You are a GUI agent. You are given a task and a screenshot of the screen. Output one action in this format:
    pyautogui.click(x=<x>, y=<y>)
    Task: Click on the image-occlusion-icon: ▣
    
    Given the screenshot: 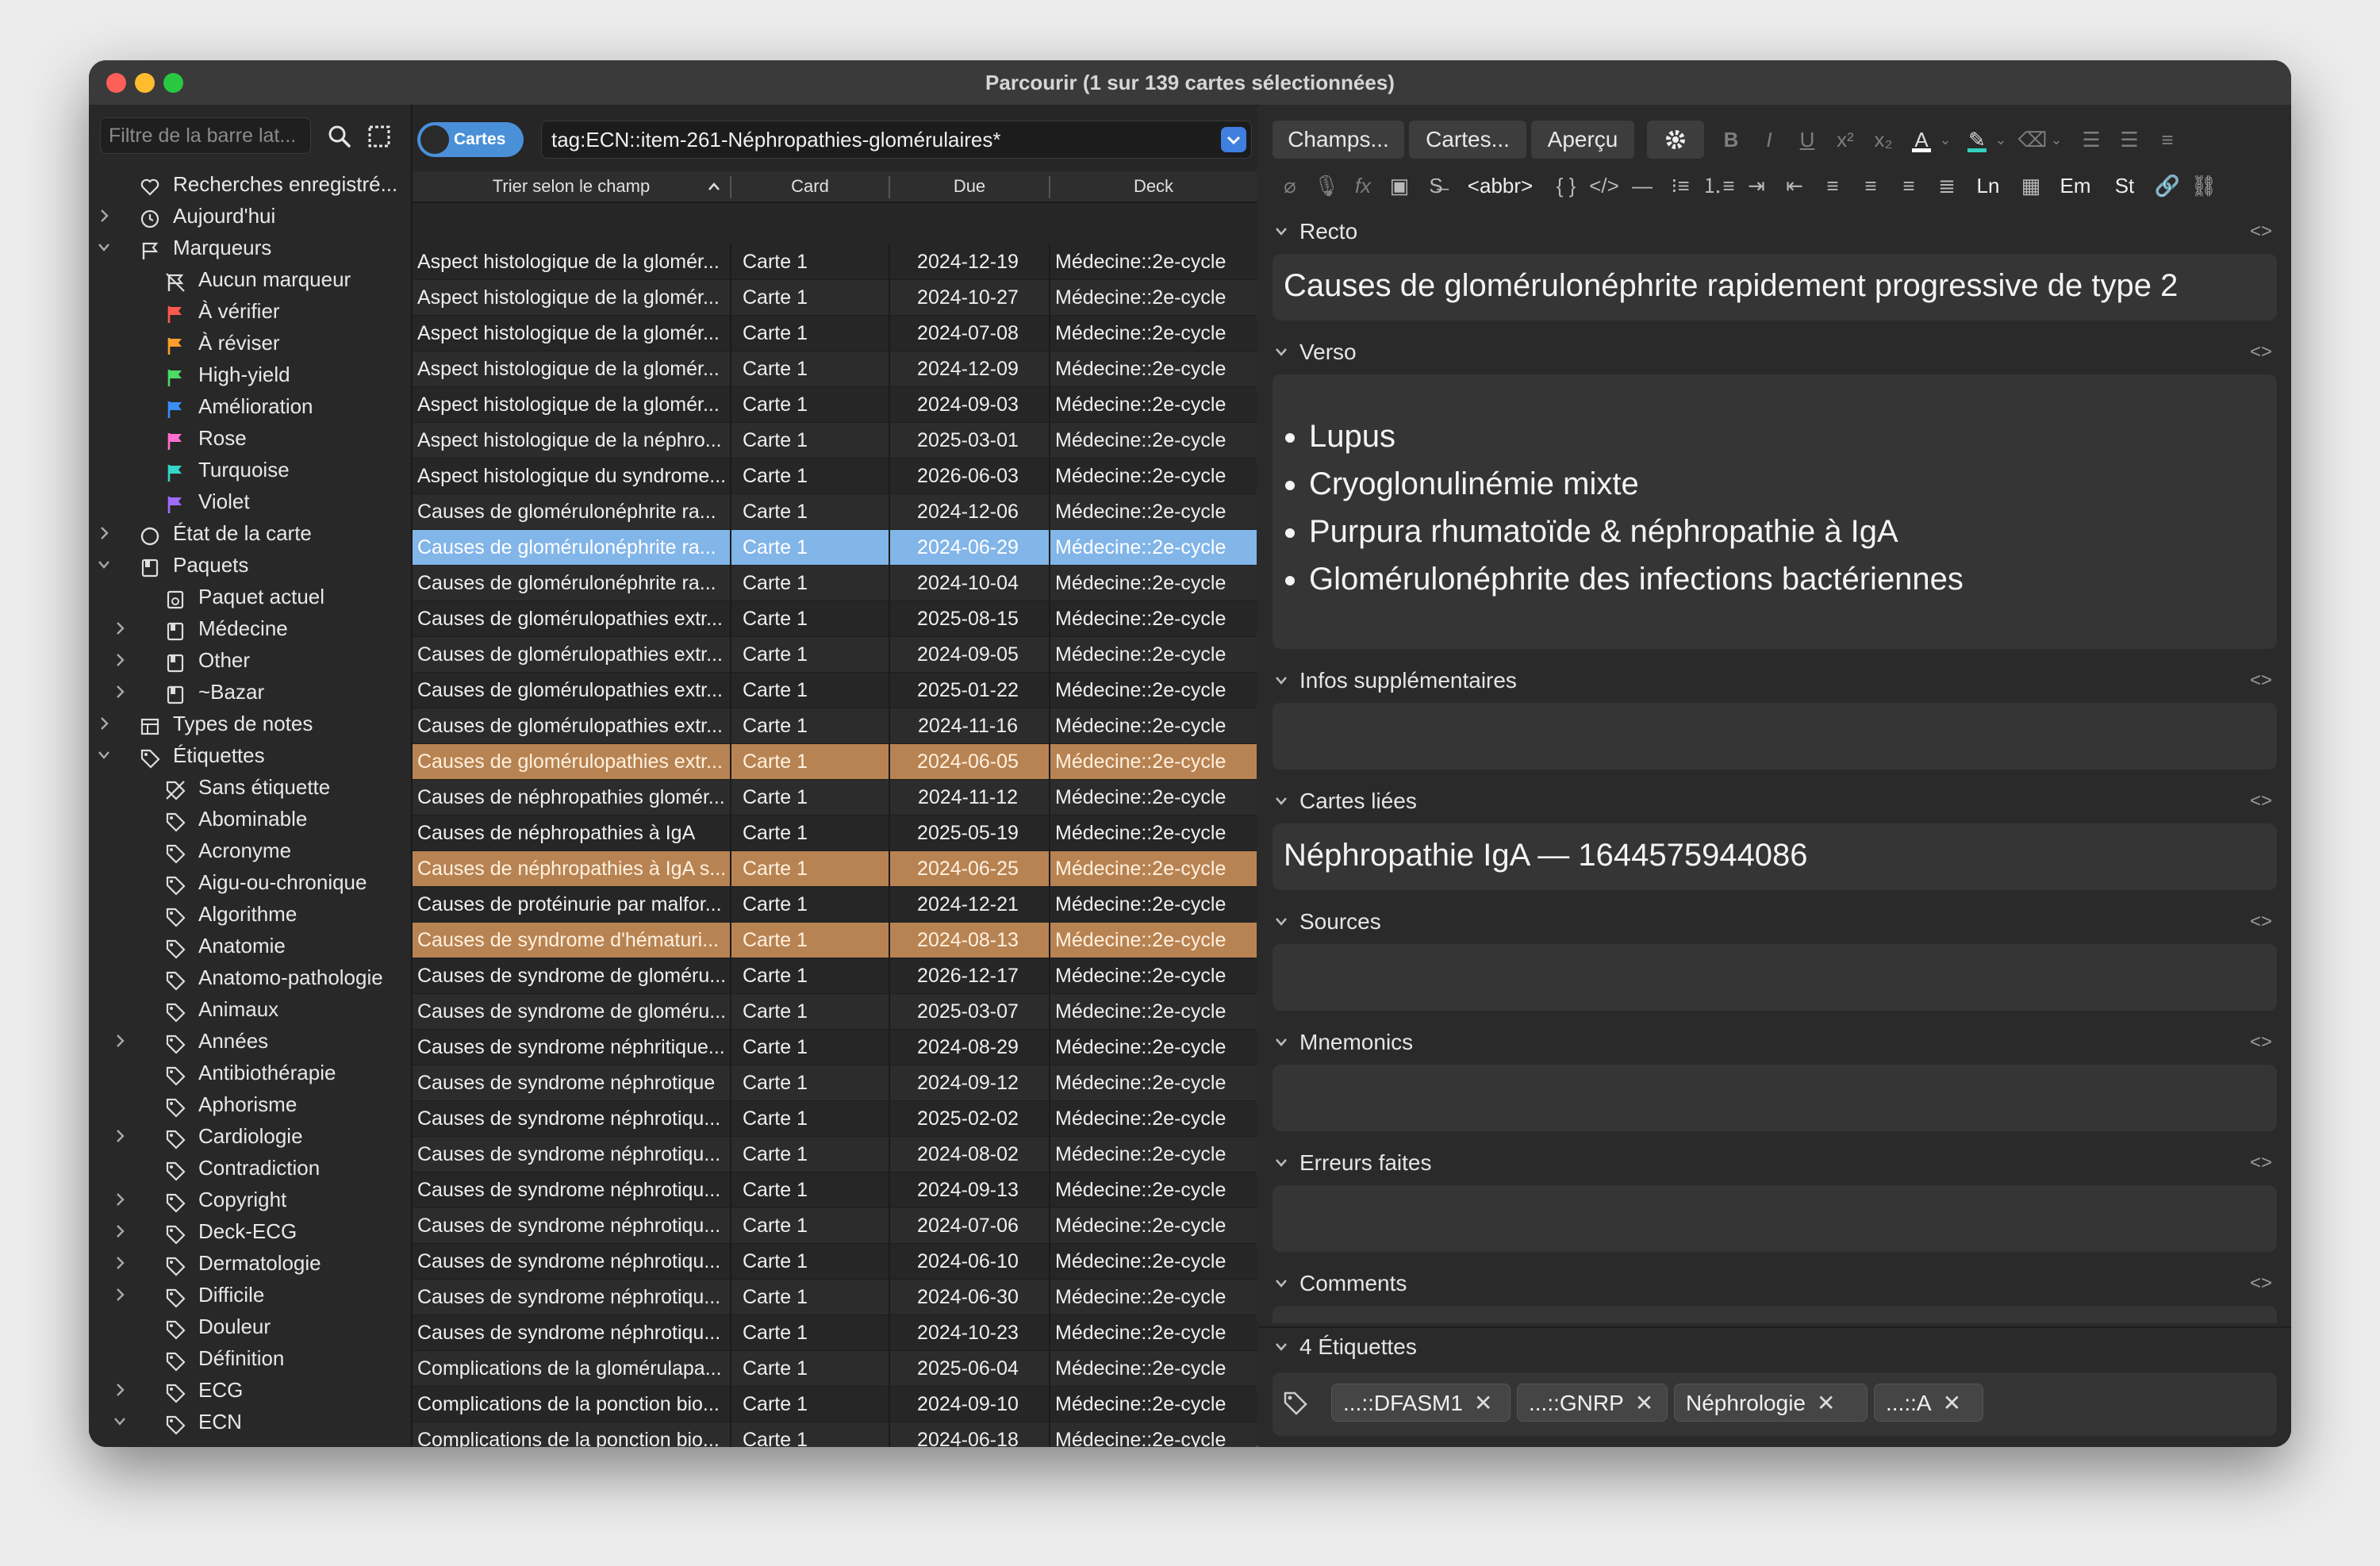 What is the action you would take?
    pyautogui.click(x=1399, y=186)
    